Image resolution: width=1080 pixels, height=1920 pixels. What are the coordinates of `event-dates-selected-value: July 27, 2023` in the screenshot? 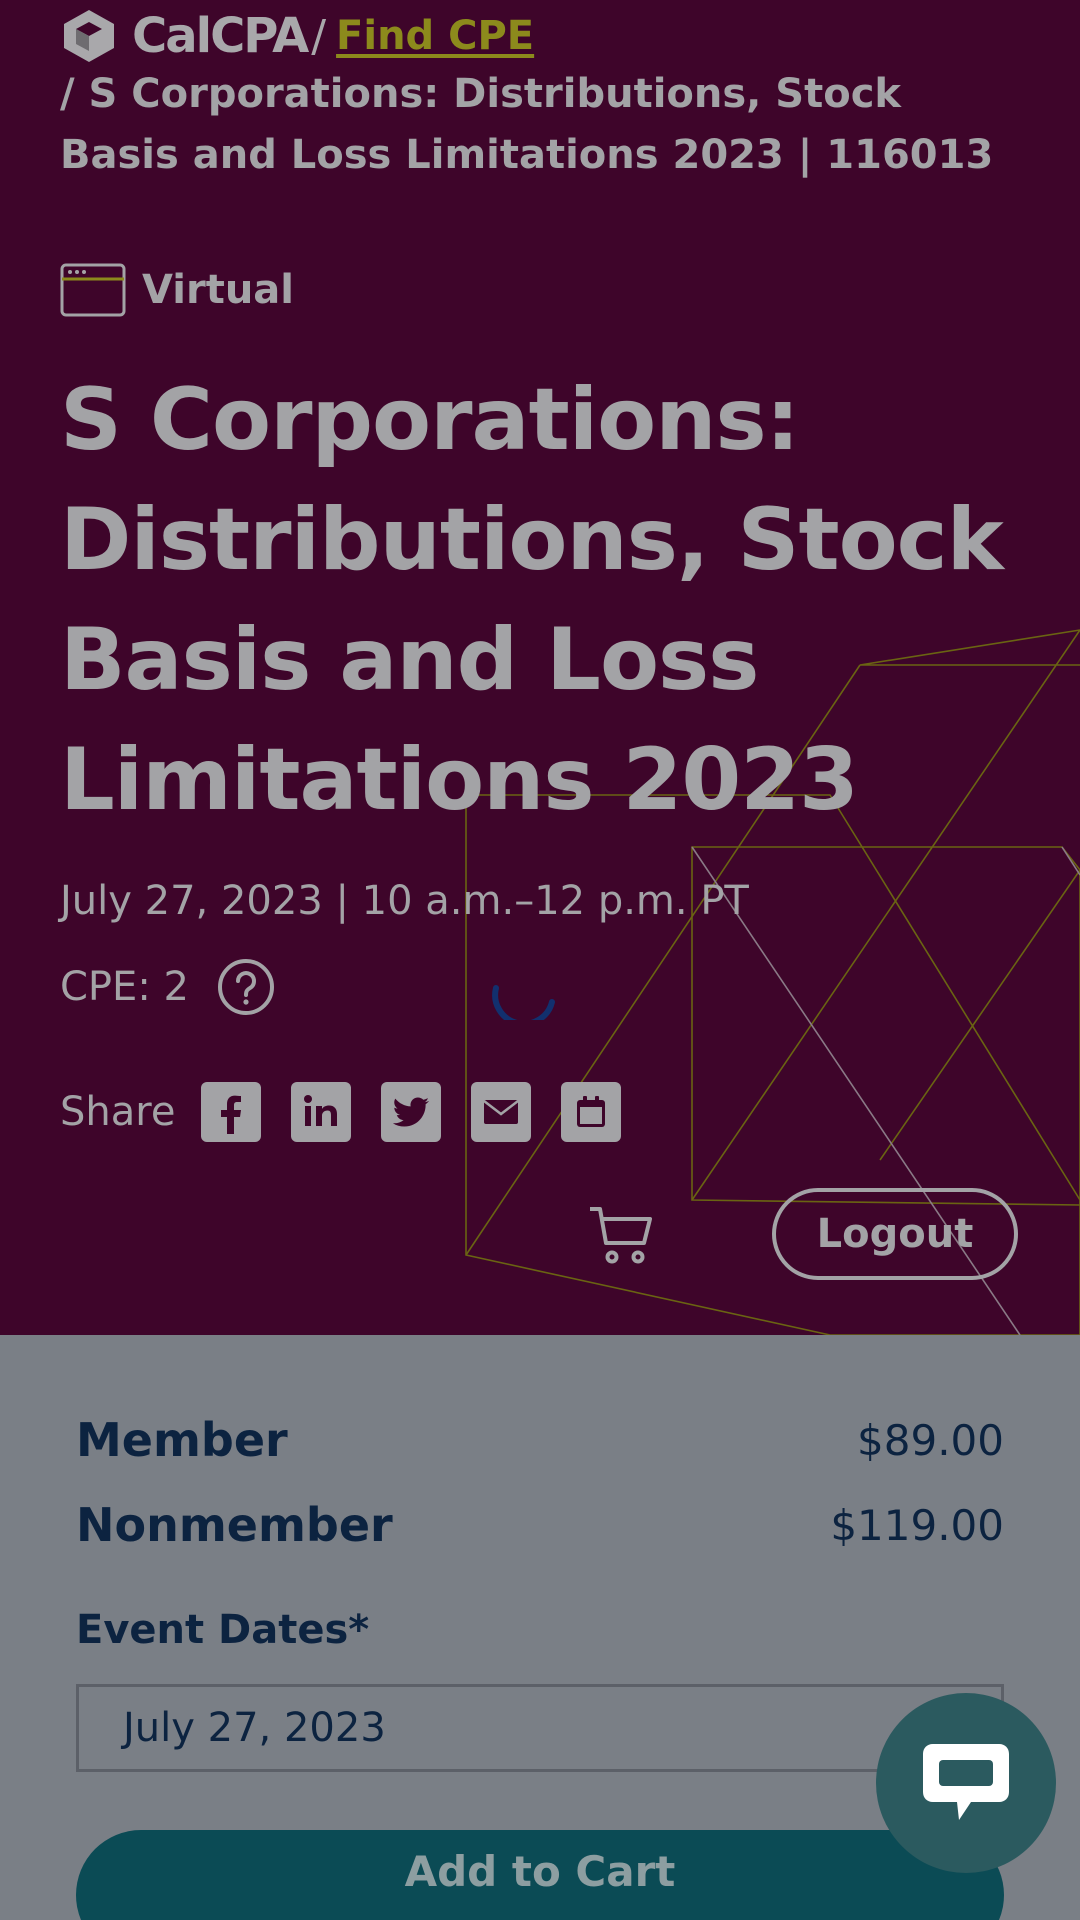 It's located at (254, 1728).